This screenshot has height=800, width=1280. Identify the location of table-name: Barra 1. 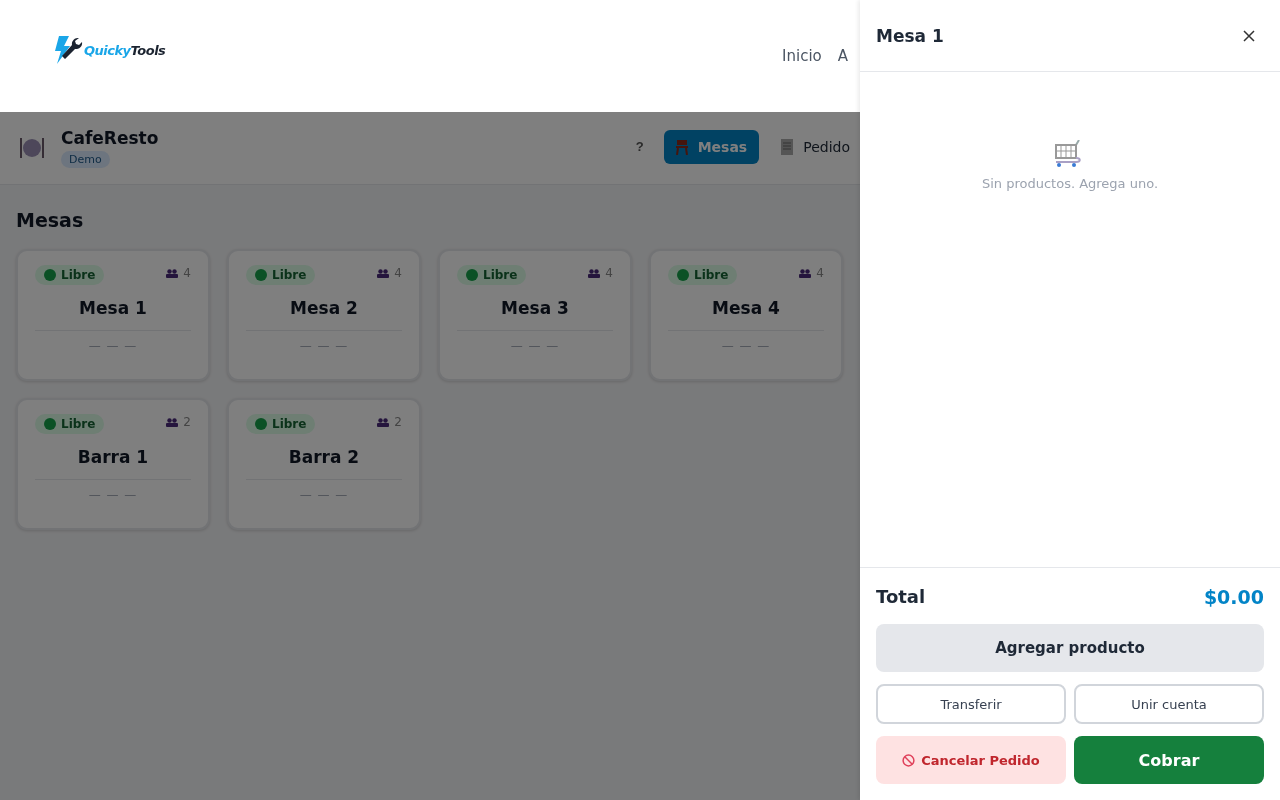
(113, 457).